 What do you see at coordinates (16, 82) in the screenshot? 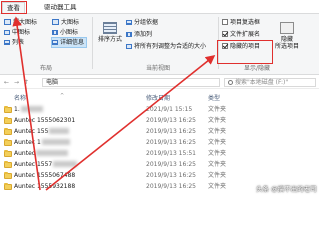
I see `forward-arrow-icon: →` at bounding box center [16, 82].